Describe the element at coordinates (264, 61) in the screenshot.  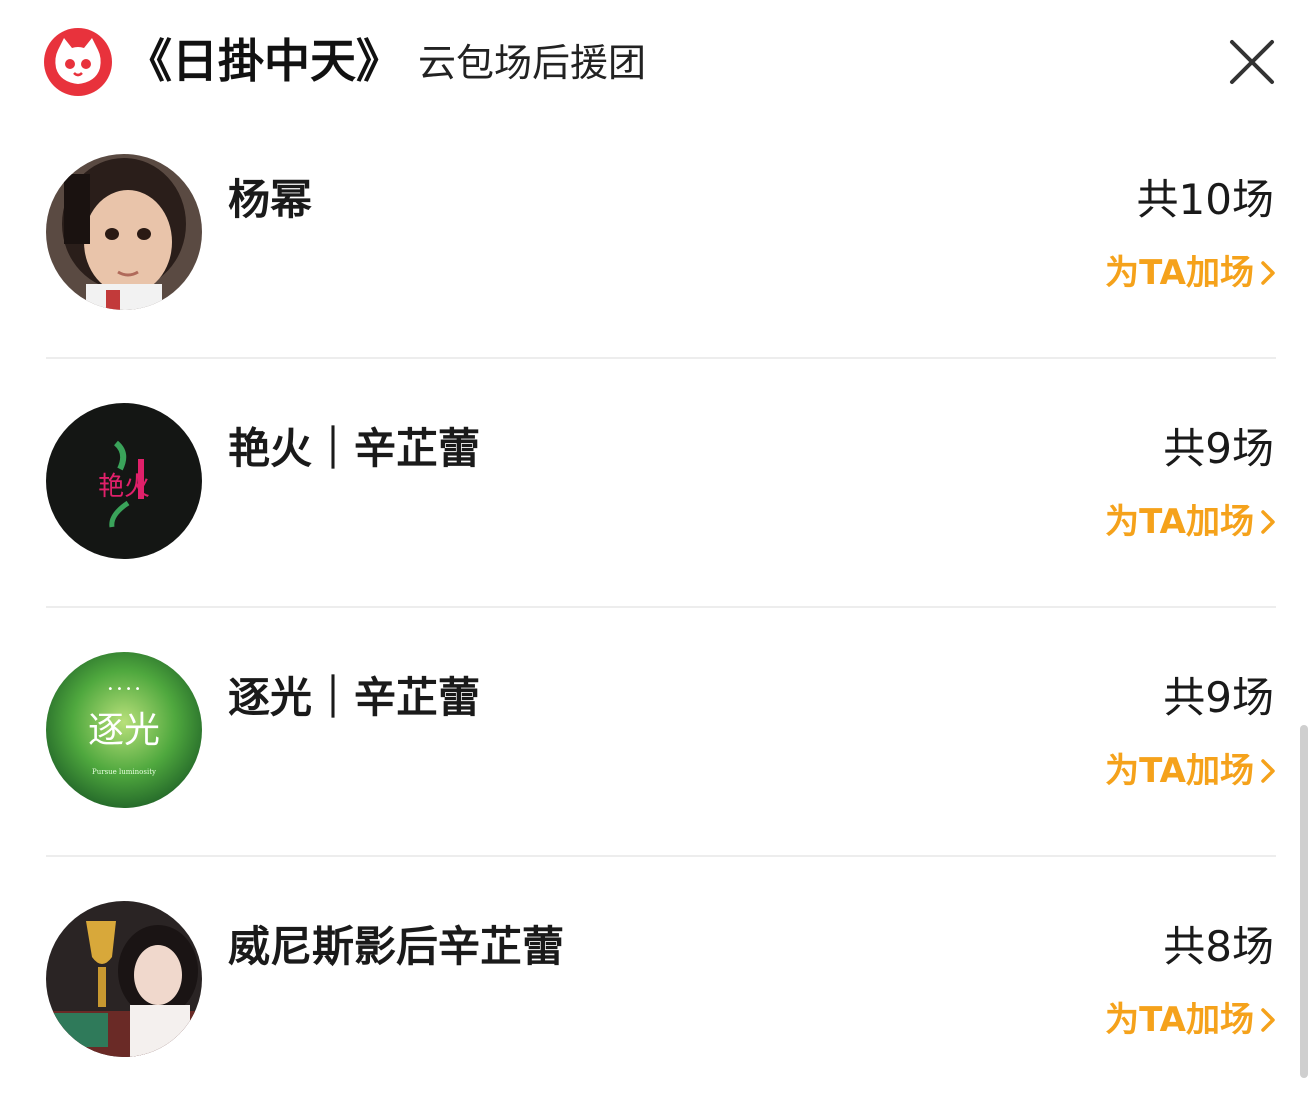
I see `movie-title: 《日掛中天》` at that location.